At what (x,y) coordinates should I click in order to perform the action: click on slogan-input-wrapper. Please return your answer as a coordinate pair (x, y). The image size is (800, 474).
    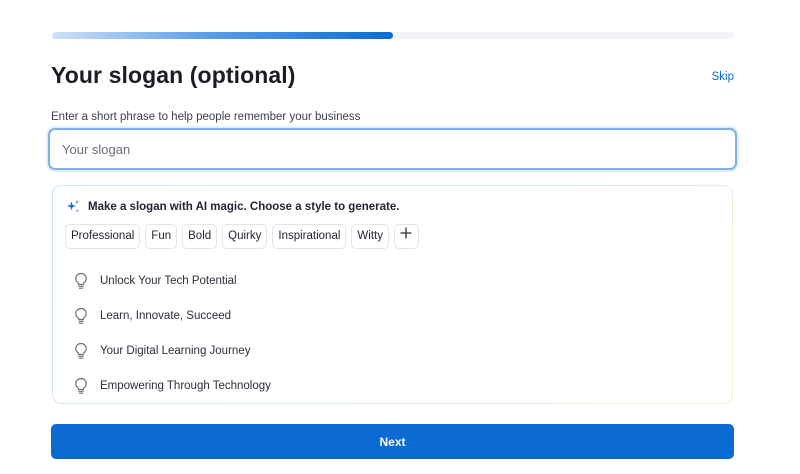
    Looking at the image, I should click on (392, 149).